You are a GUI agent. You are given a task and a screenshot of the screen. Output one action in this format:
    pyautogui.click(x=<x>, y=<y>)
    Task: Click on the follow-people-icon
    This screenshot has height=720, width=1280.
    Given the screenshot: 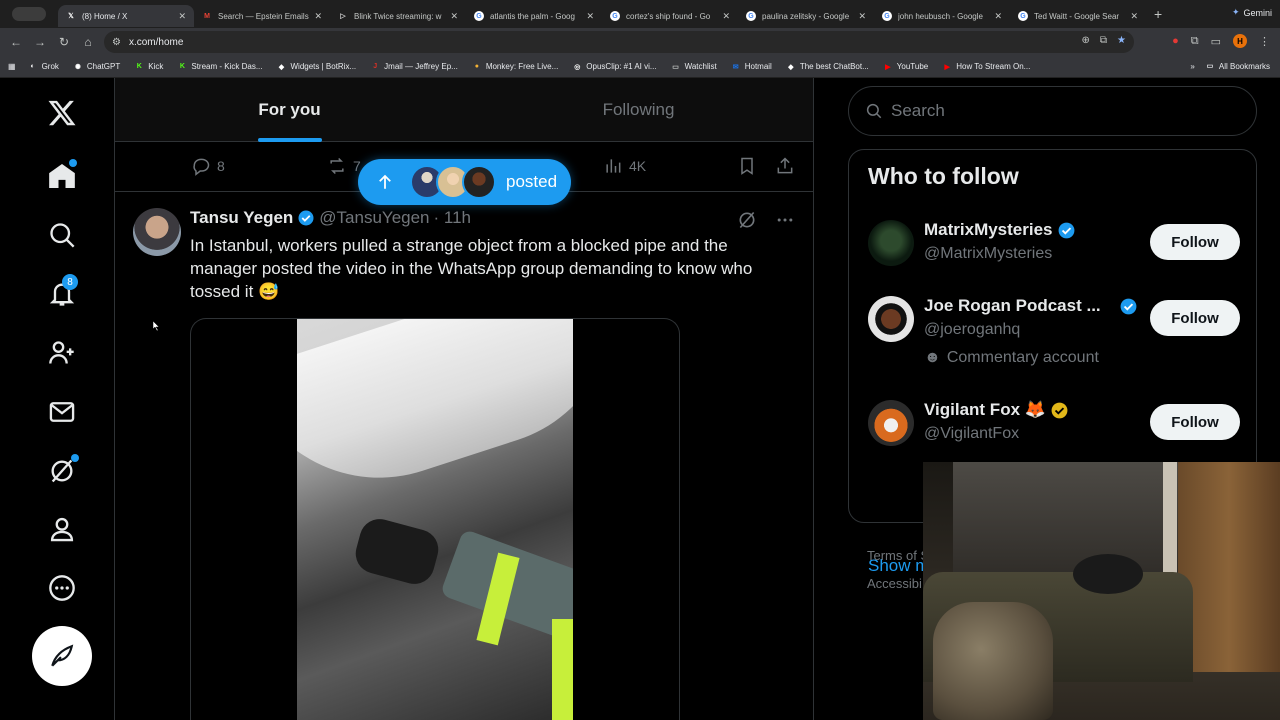 What is the action you would take?
    pyautogui.click(x=62, y=353)
    